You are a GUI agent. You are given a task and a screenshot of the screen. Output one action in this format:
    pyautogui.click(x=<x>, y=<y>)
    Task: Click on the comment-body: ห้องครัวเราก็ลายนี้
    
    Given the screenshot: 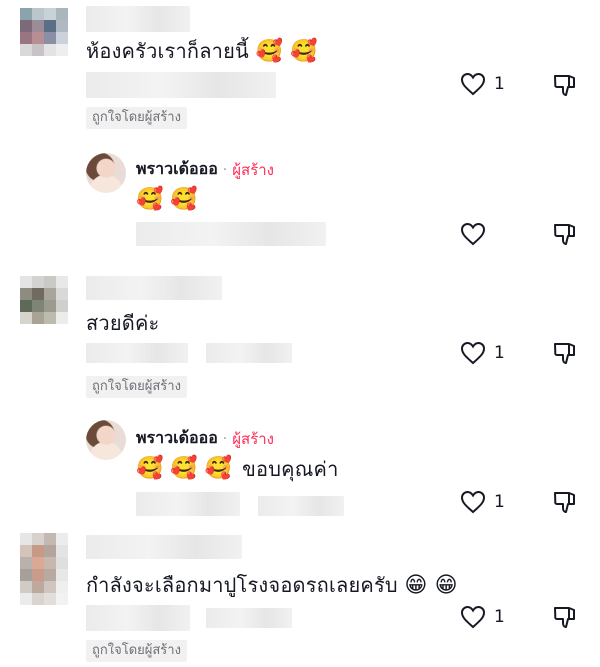 What is the action you would take?
    pyautogui.click(x=167, y=51)
    